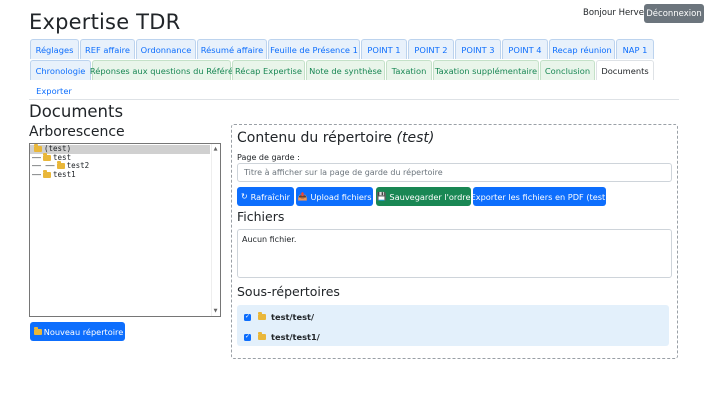 This screenshot has height=400, width=708. What do you see at coordinates (54, 91) in the screenshot?
I see `tab-exporter: Exporter` at bounding box center [54, 91].